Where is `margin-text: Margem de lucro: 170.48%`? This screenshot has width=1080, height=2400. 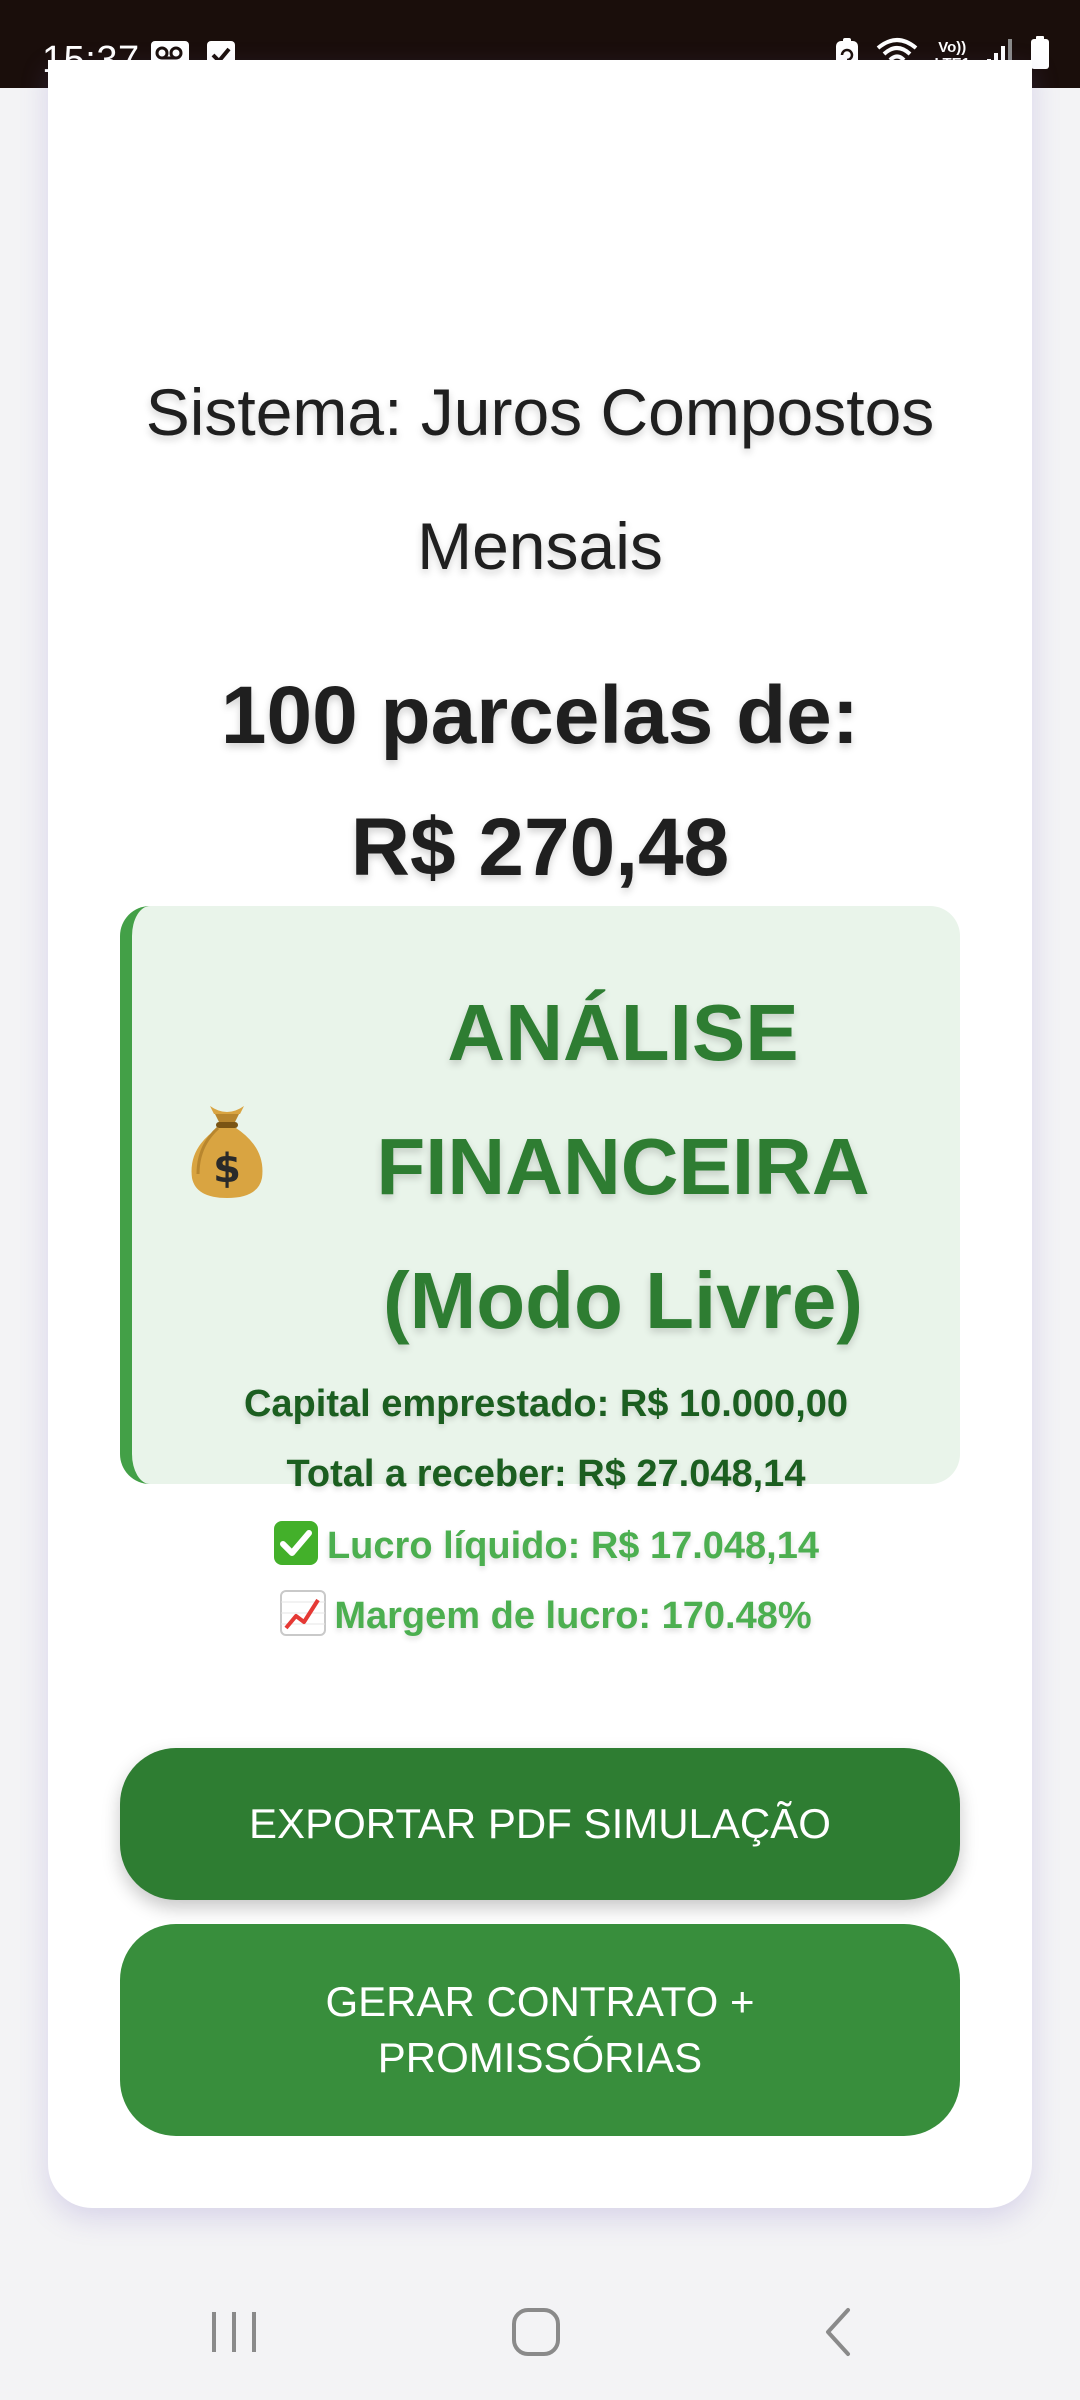 margin-text: Margem de lucro: 170.48% is located at coordinates (573, 1616).